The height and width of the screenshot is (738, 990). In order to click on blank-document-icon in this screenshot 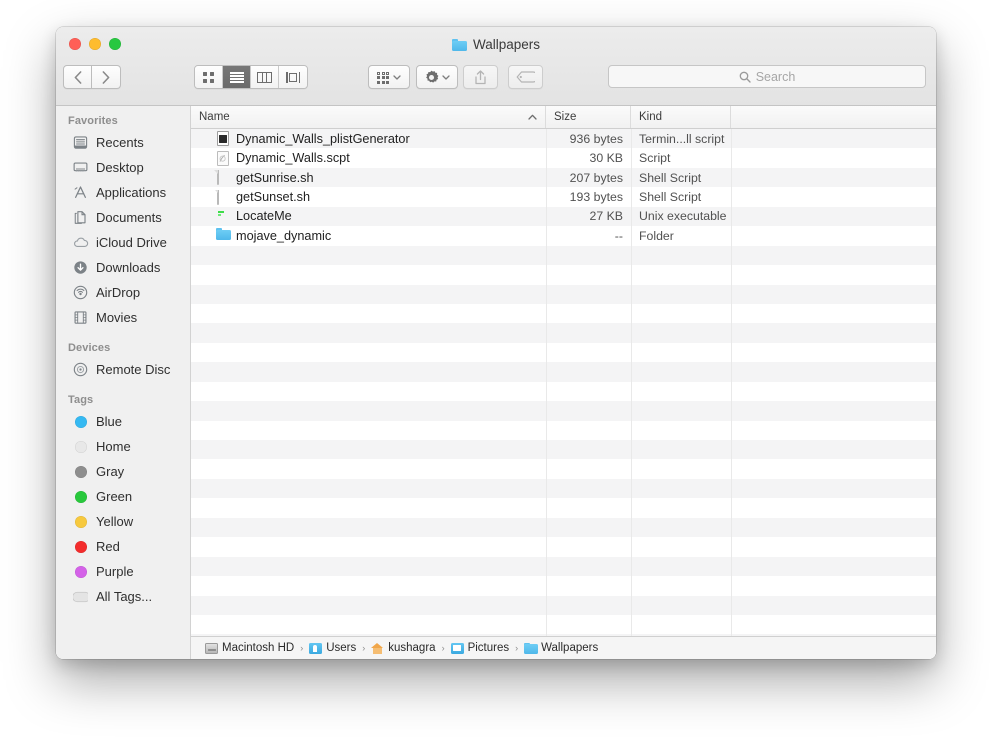, I will do `click(217, 178)`.